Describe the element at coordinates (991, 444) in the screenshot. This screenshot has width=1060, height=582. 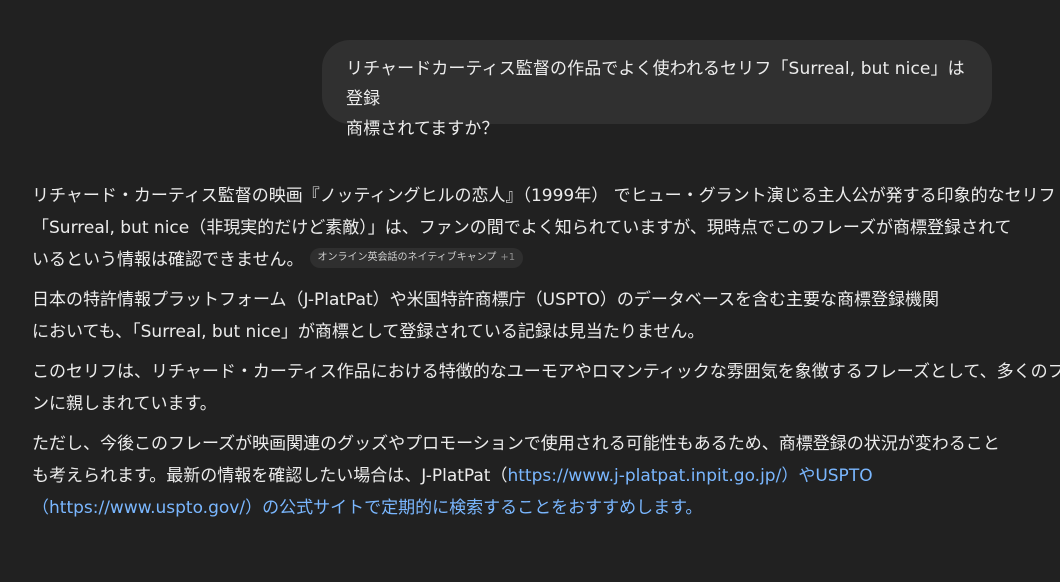
I see `paragraph-text: と` at that location.